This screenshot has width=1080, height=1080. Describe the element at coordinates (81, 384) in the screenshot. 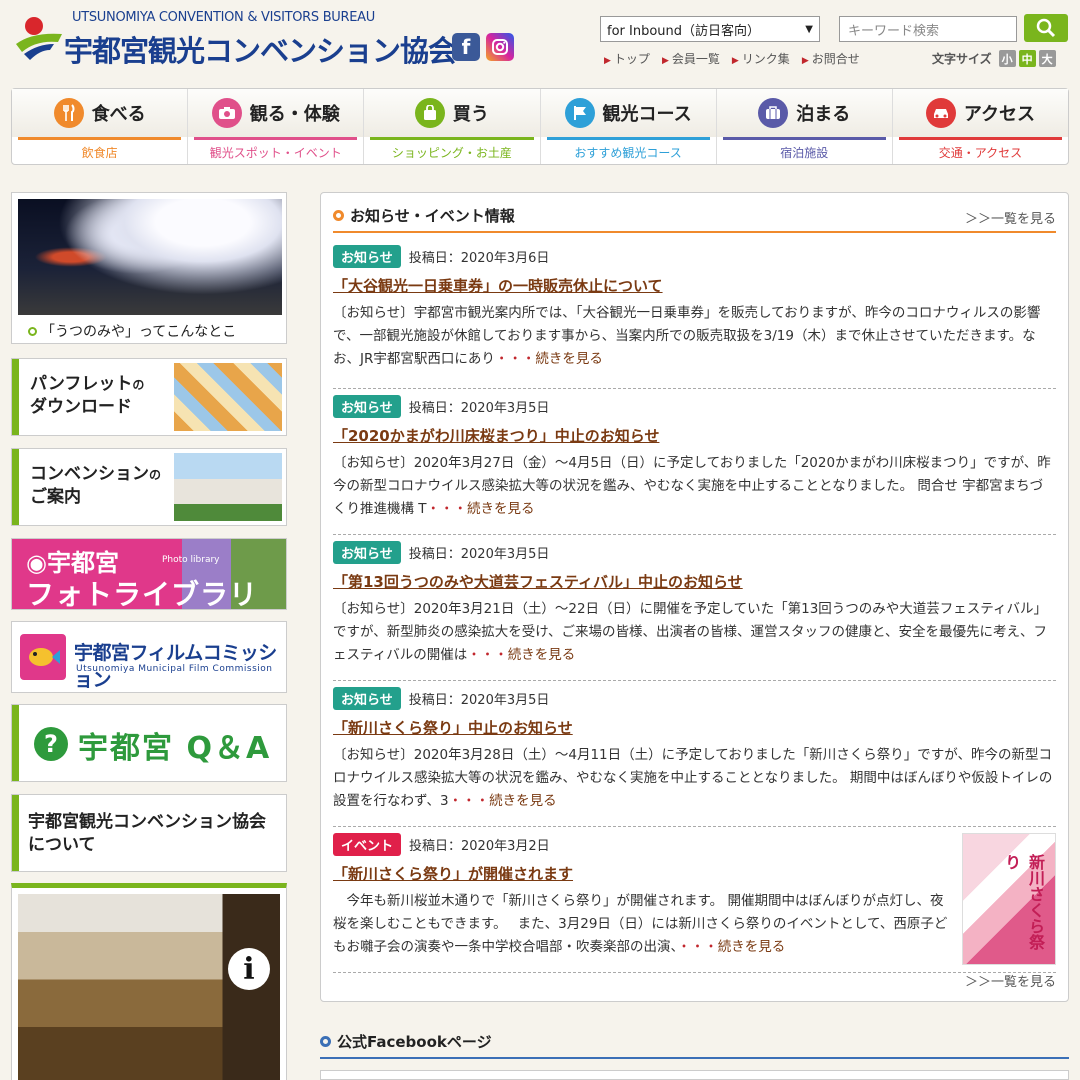

I see `pamphlet-line1: パンフレット` at that location.